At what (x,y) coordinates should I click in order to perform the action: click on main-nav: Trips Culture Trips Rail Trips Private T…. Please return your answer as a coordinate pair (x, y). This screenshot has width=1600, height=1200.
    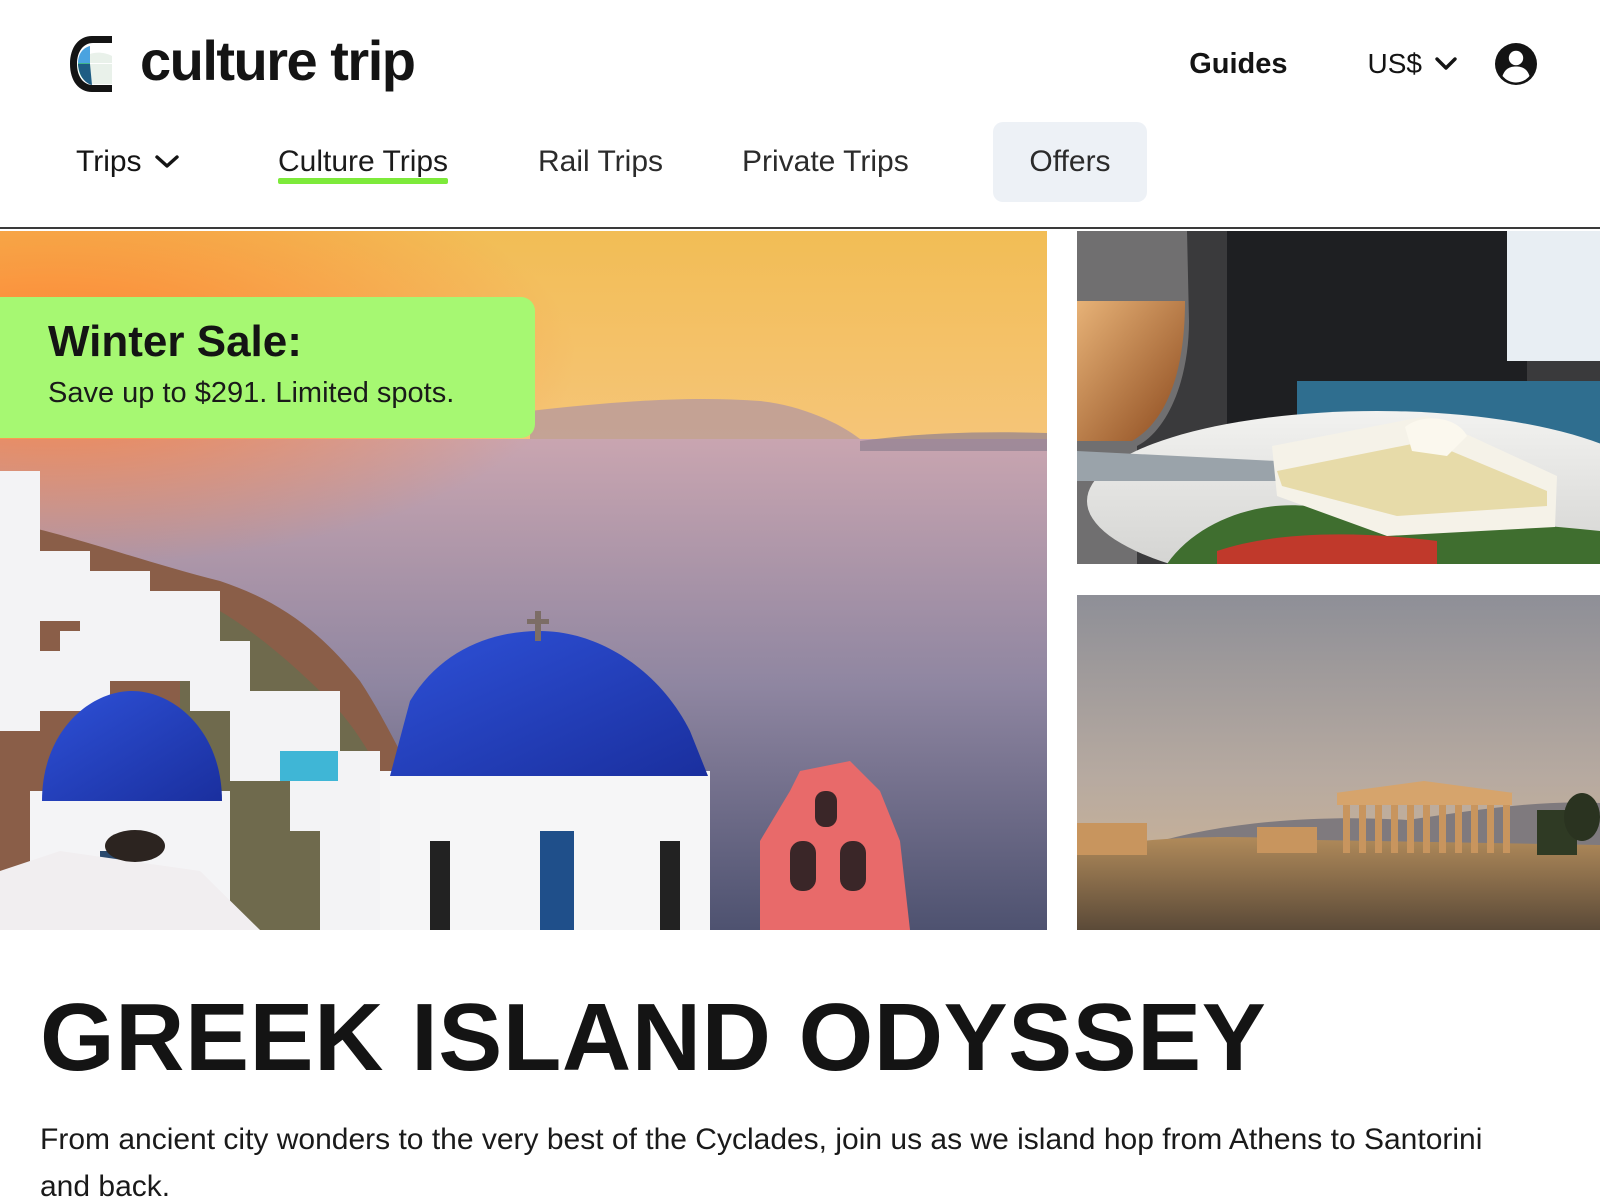
    Looking at the image, I should click on (800, 163).